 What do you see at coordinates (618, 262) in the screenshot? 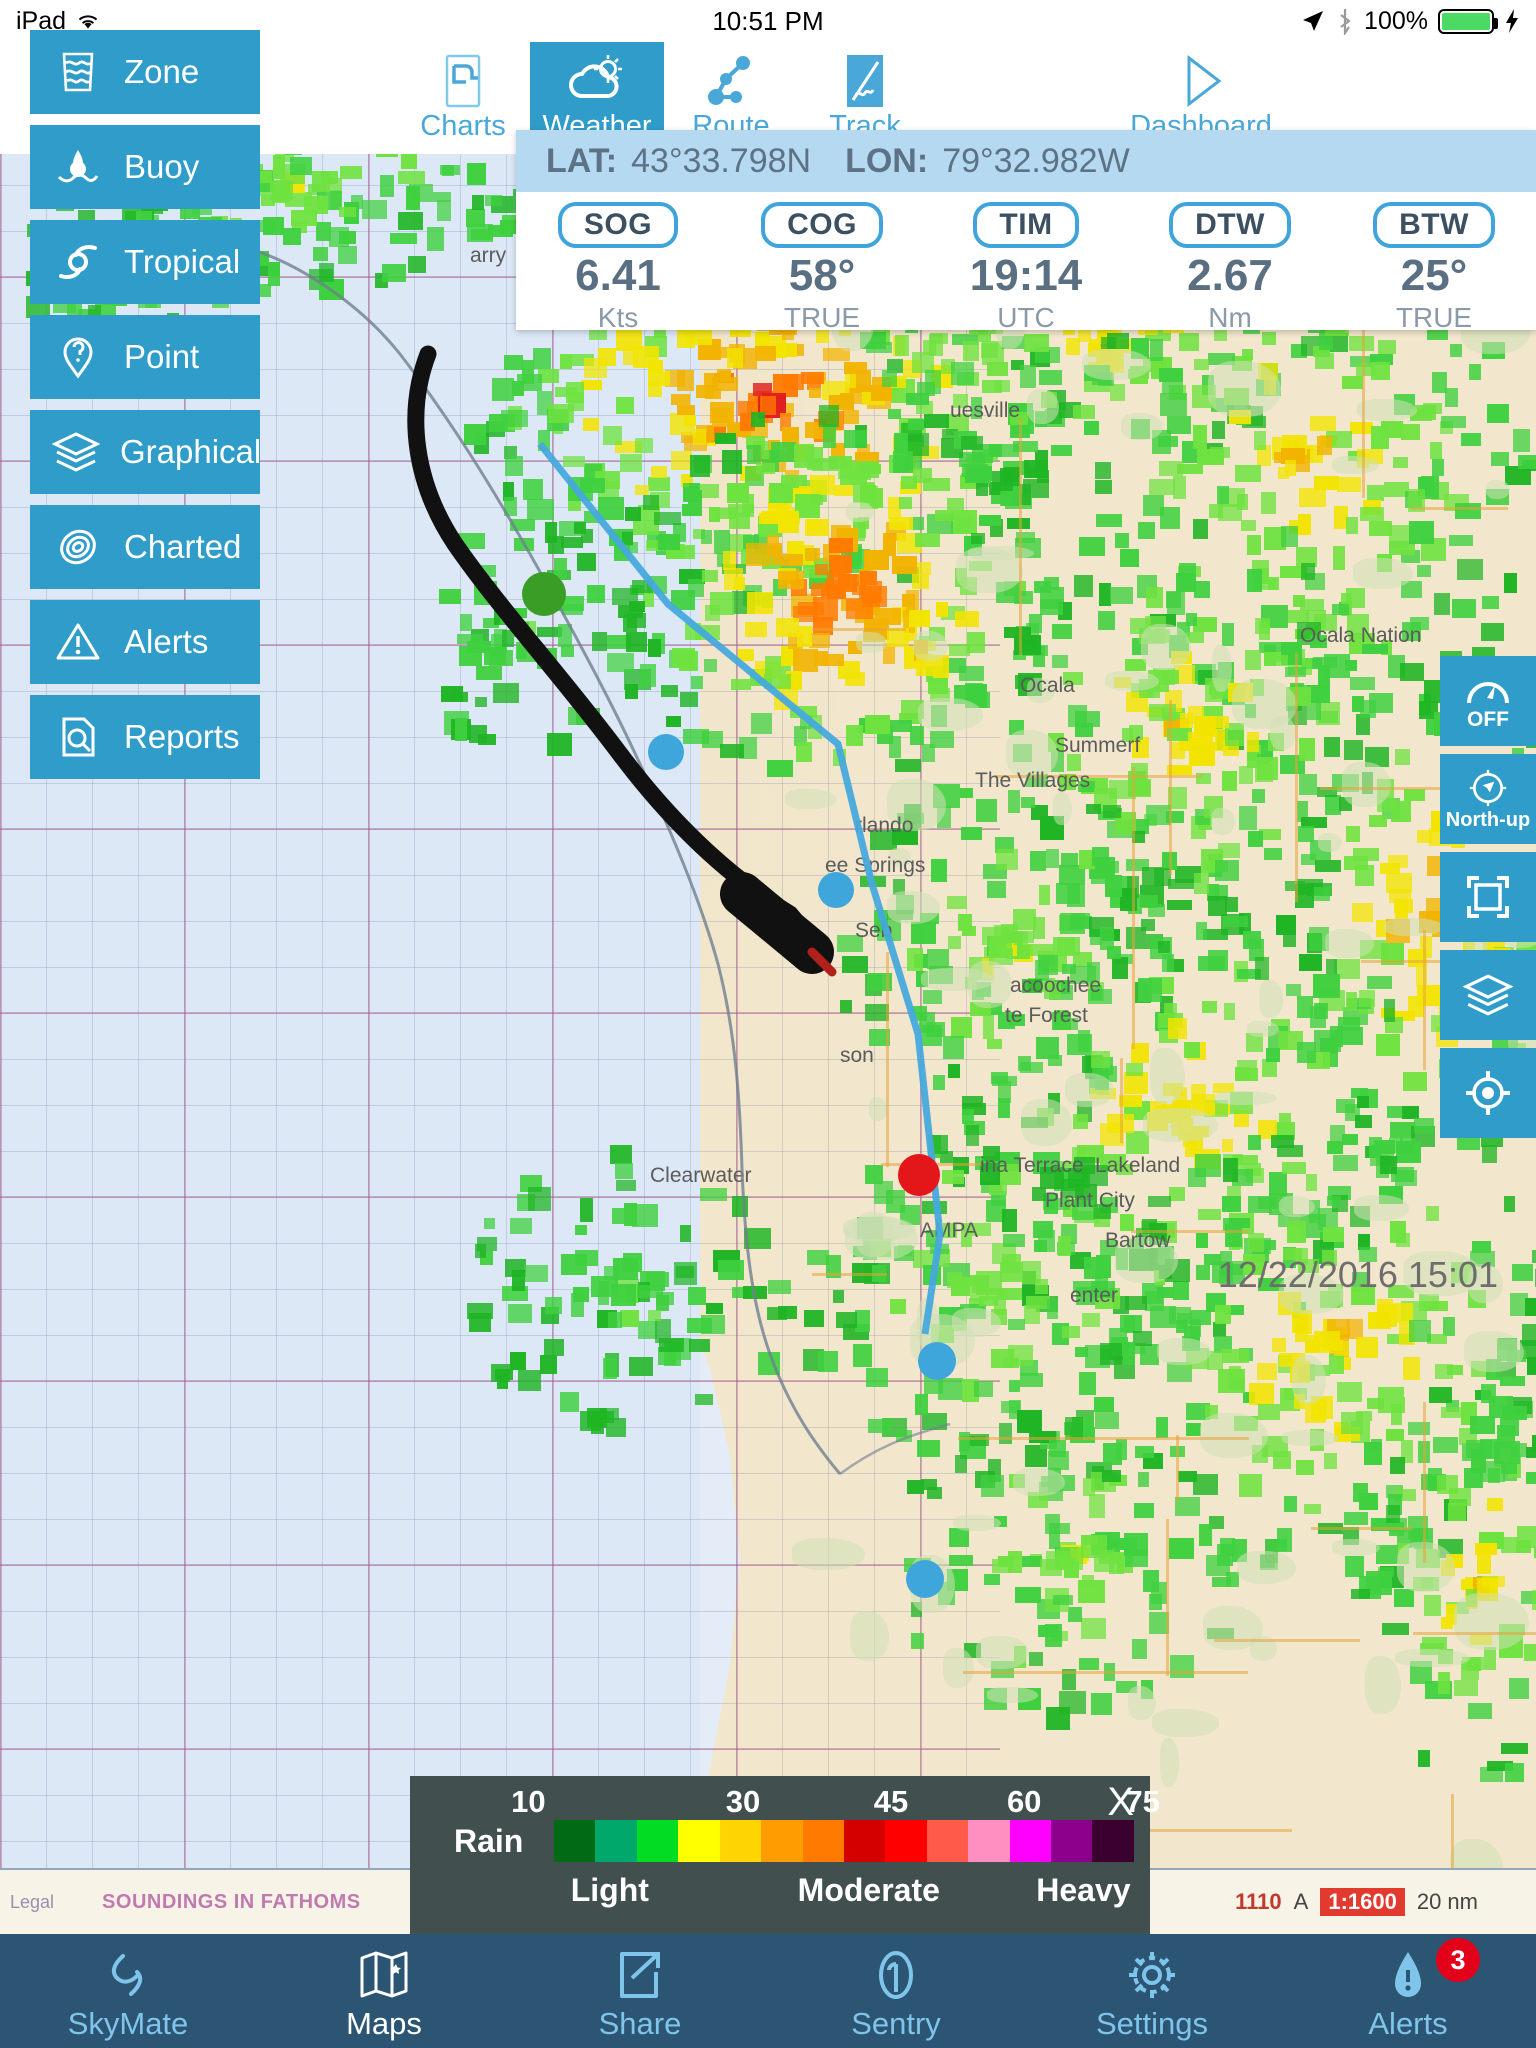
I see `nav-field-sog: SOG 6.41 Kts` at bounding box center [618, 262].